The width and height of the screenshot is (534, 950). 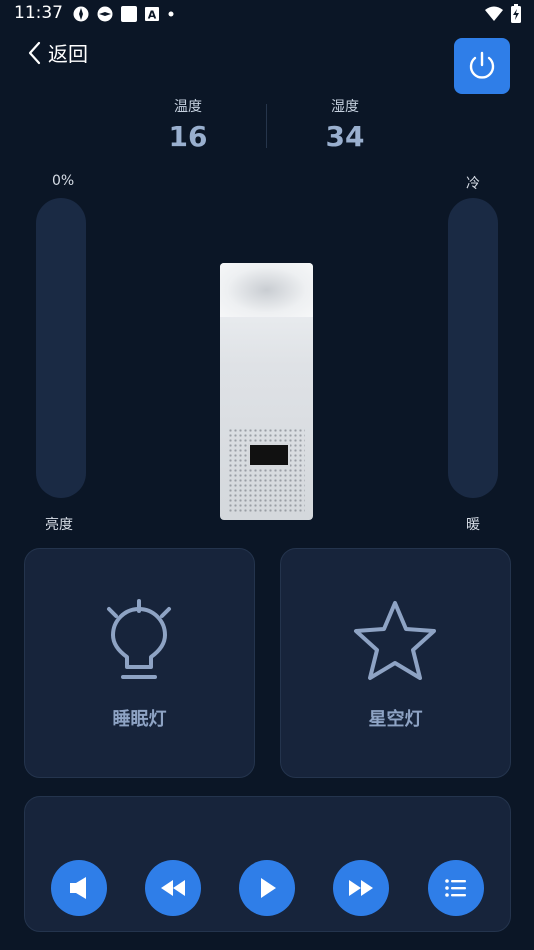 I want to click on speaker-button, so click(x=79, y=888).